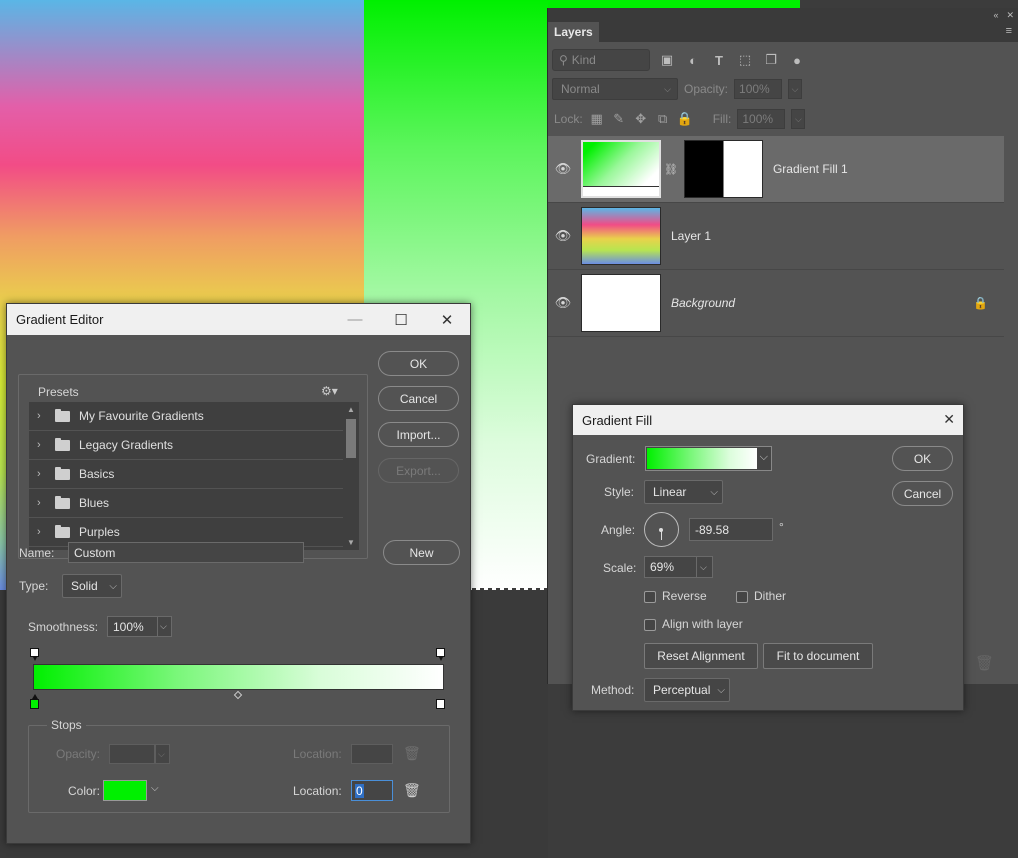 The image size is (1018, 858). I want to click on folder-icon, so click(62, 473).